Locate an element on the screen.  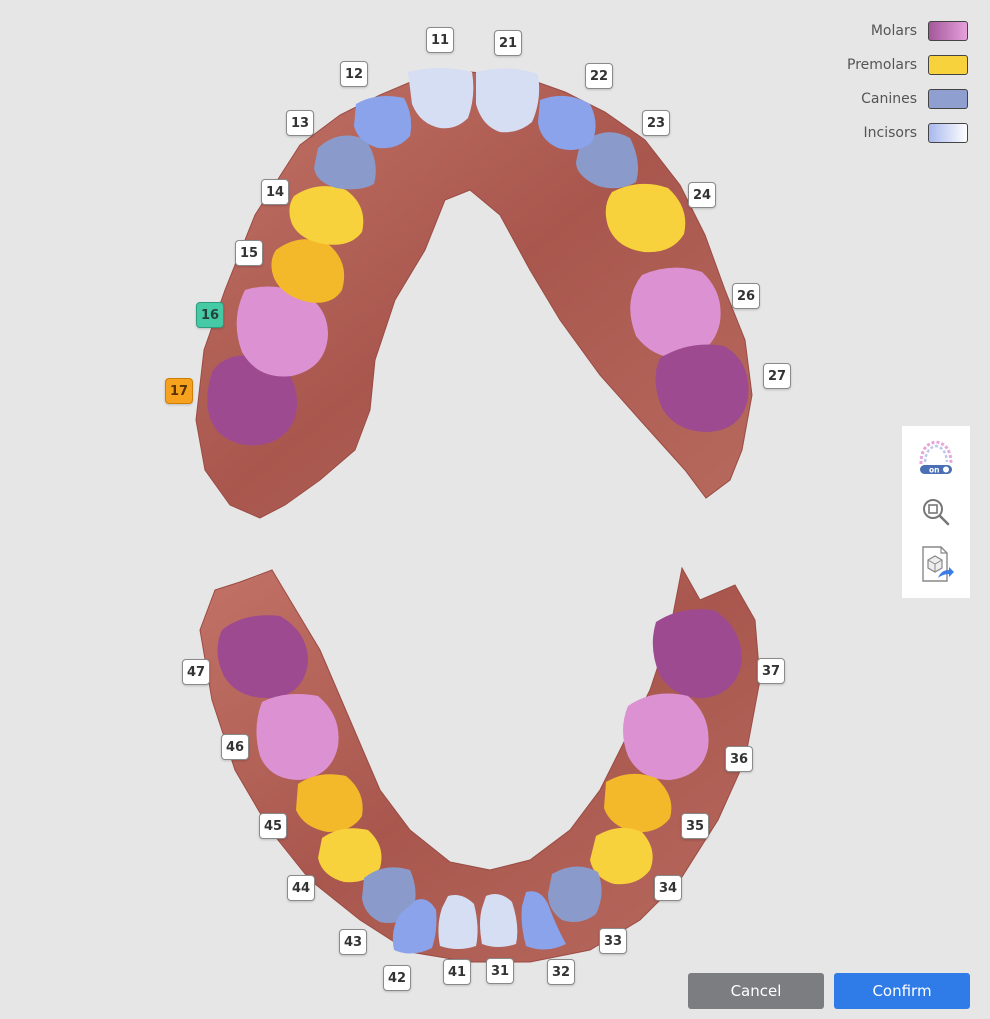
arch-visibility-toggle-button: on is located at coordinates (936, 456).